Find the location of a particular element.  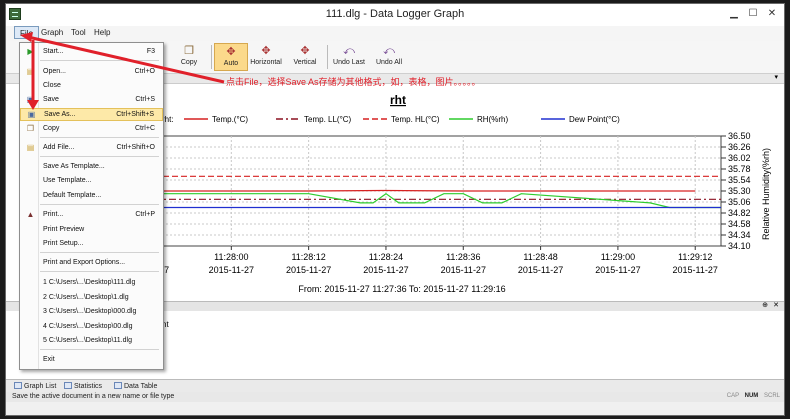

auto-button: ✥ Auto is located at coordinates (231, 57).